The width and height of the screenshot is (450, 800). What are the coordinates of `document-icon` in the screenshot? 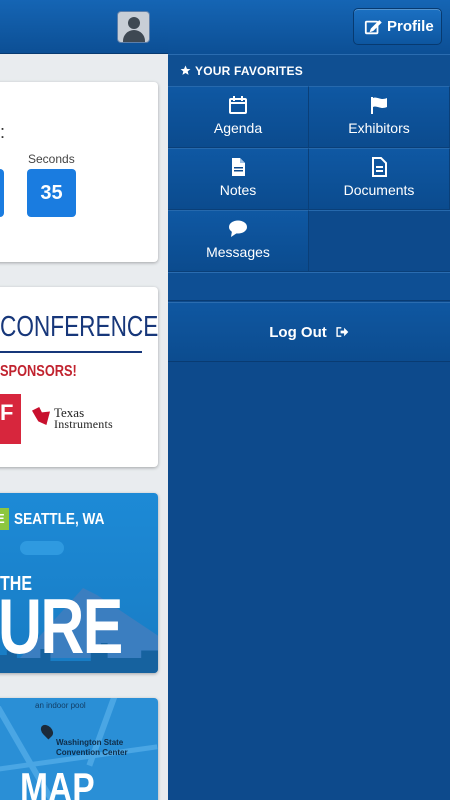 It's located at (379, 167).